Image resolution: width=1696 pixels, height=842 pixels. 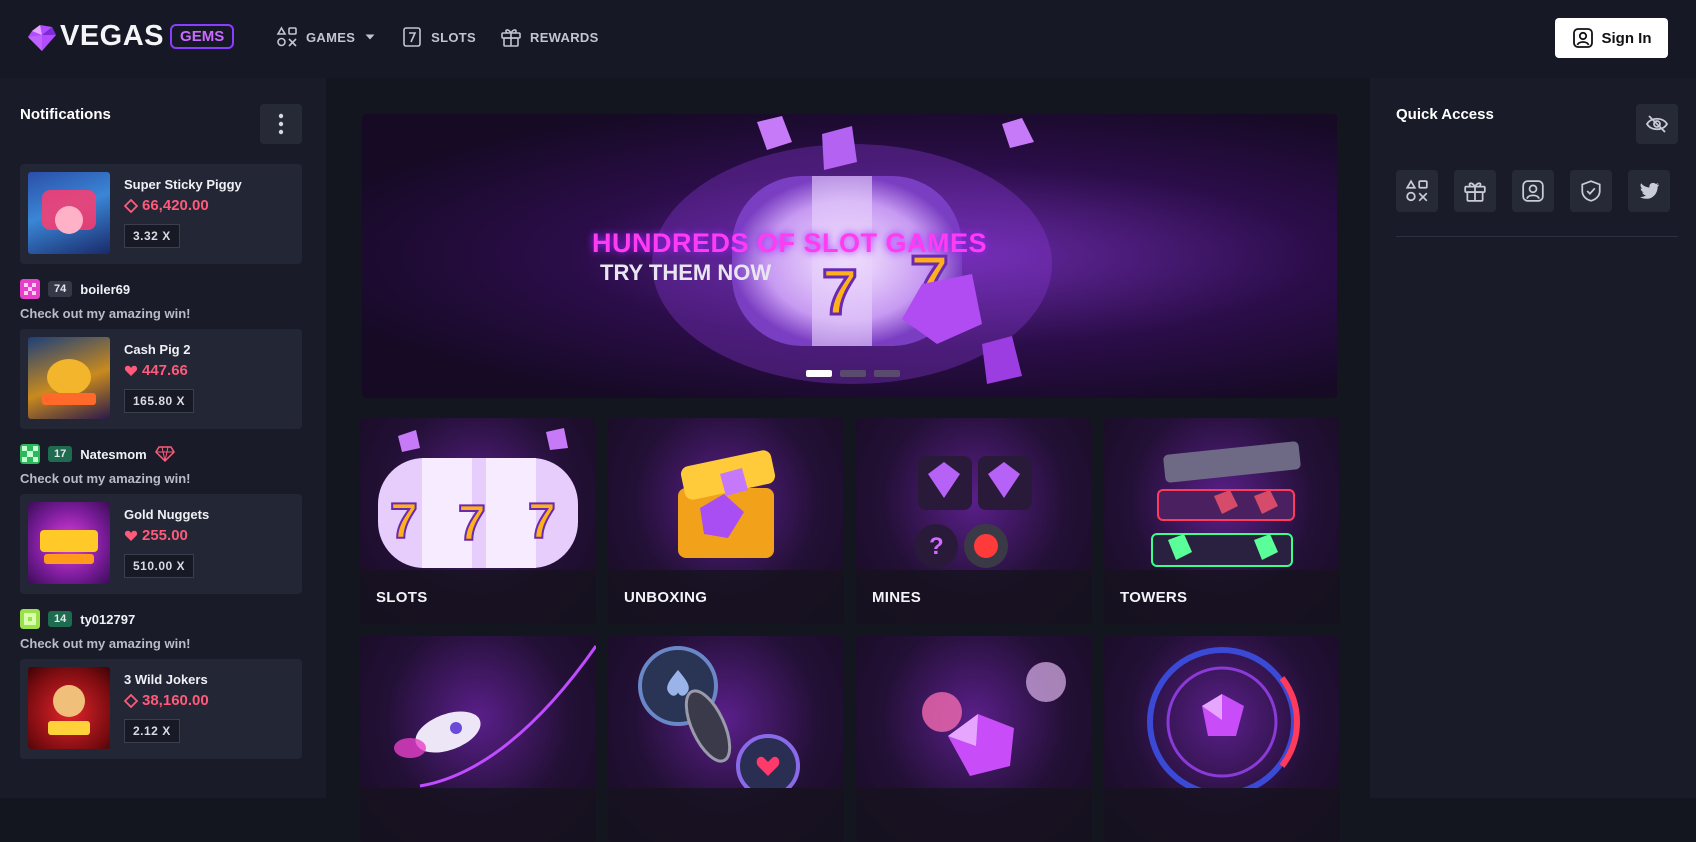 I want to click on tile-crash, so click(x=478, y=739).